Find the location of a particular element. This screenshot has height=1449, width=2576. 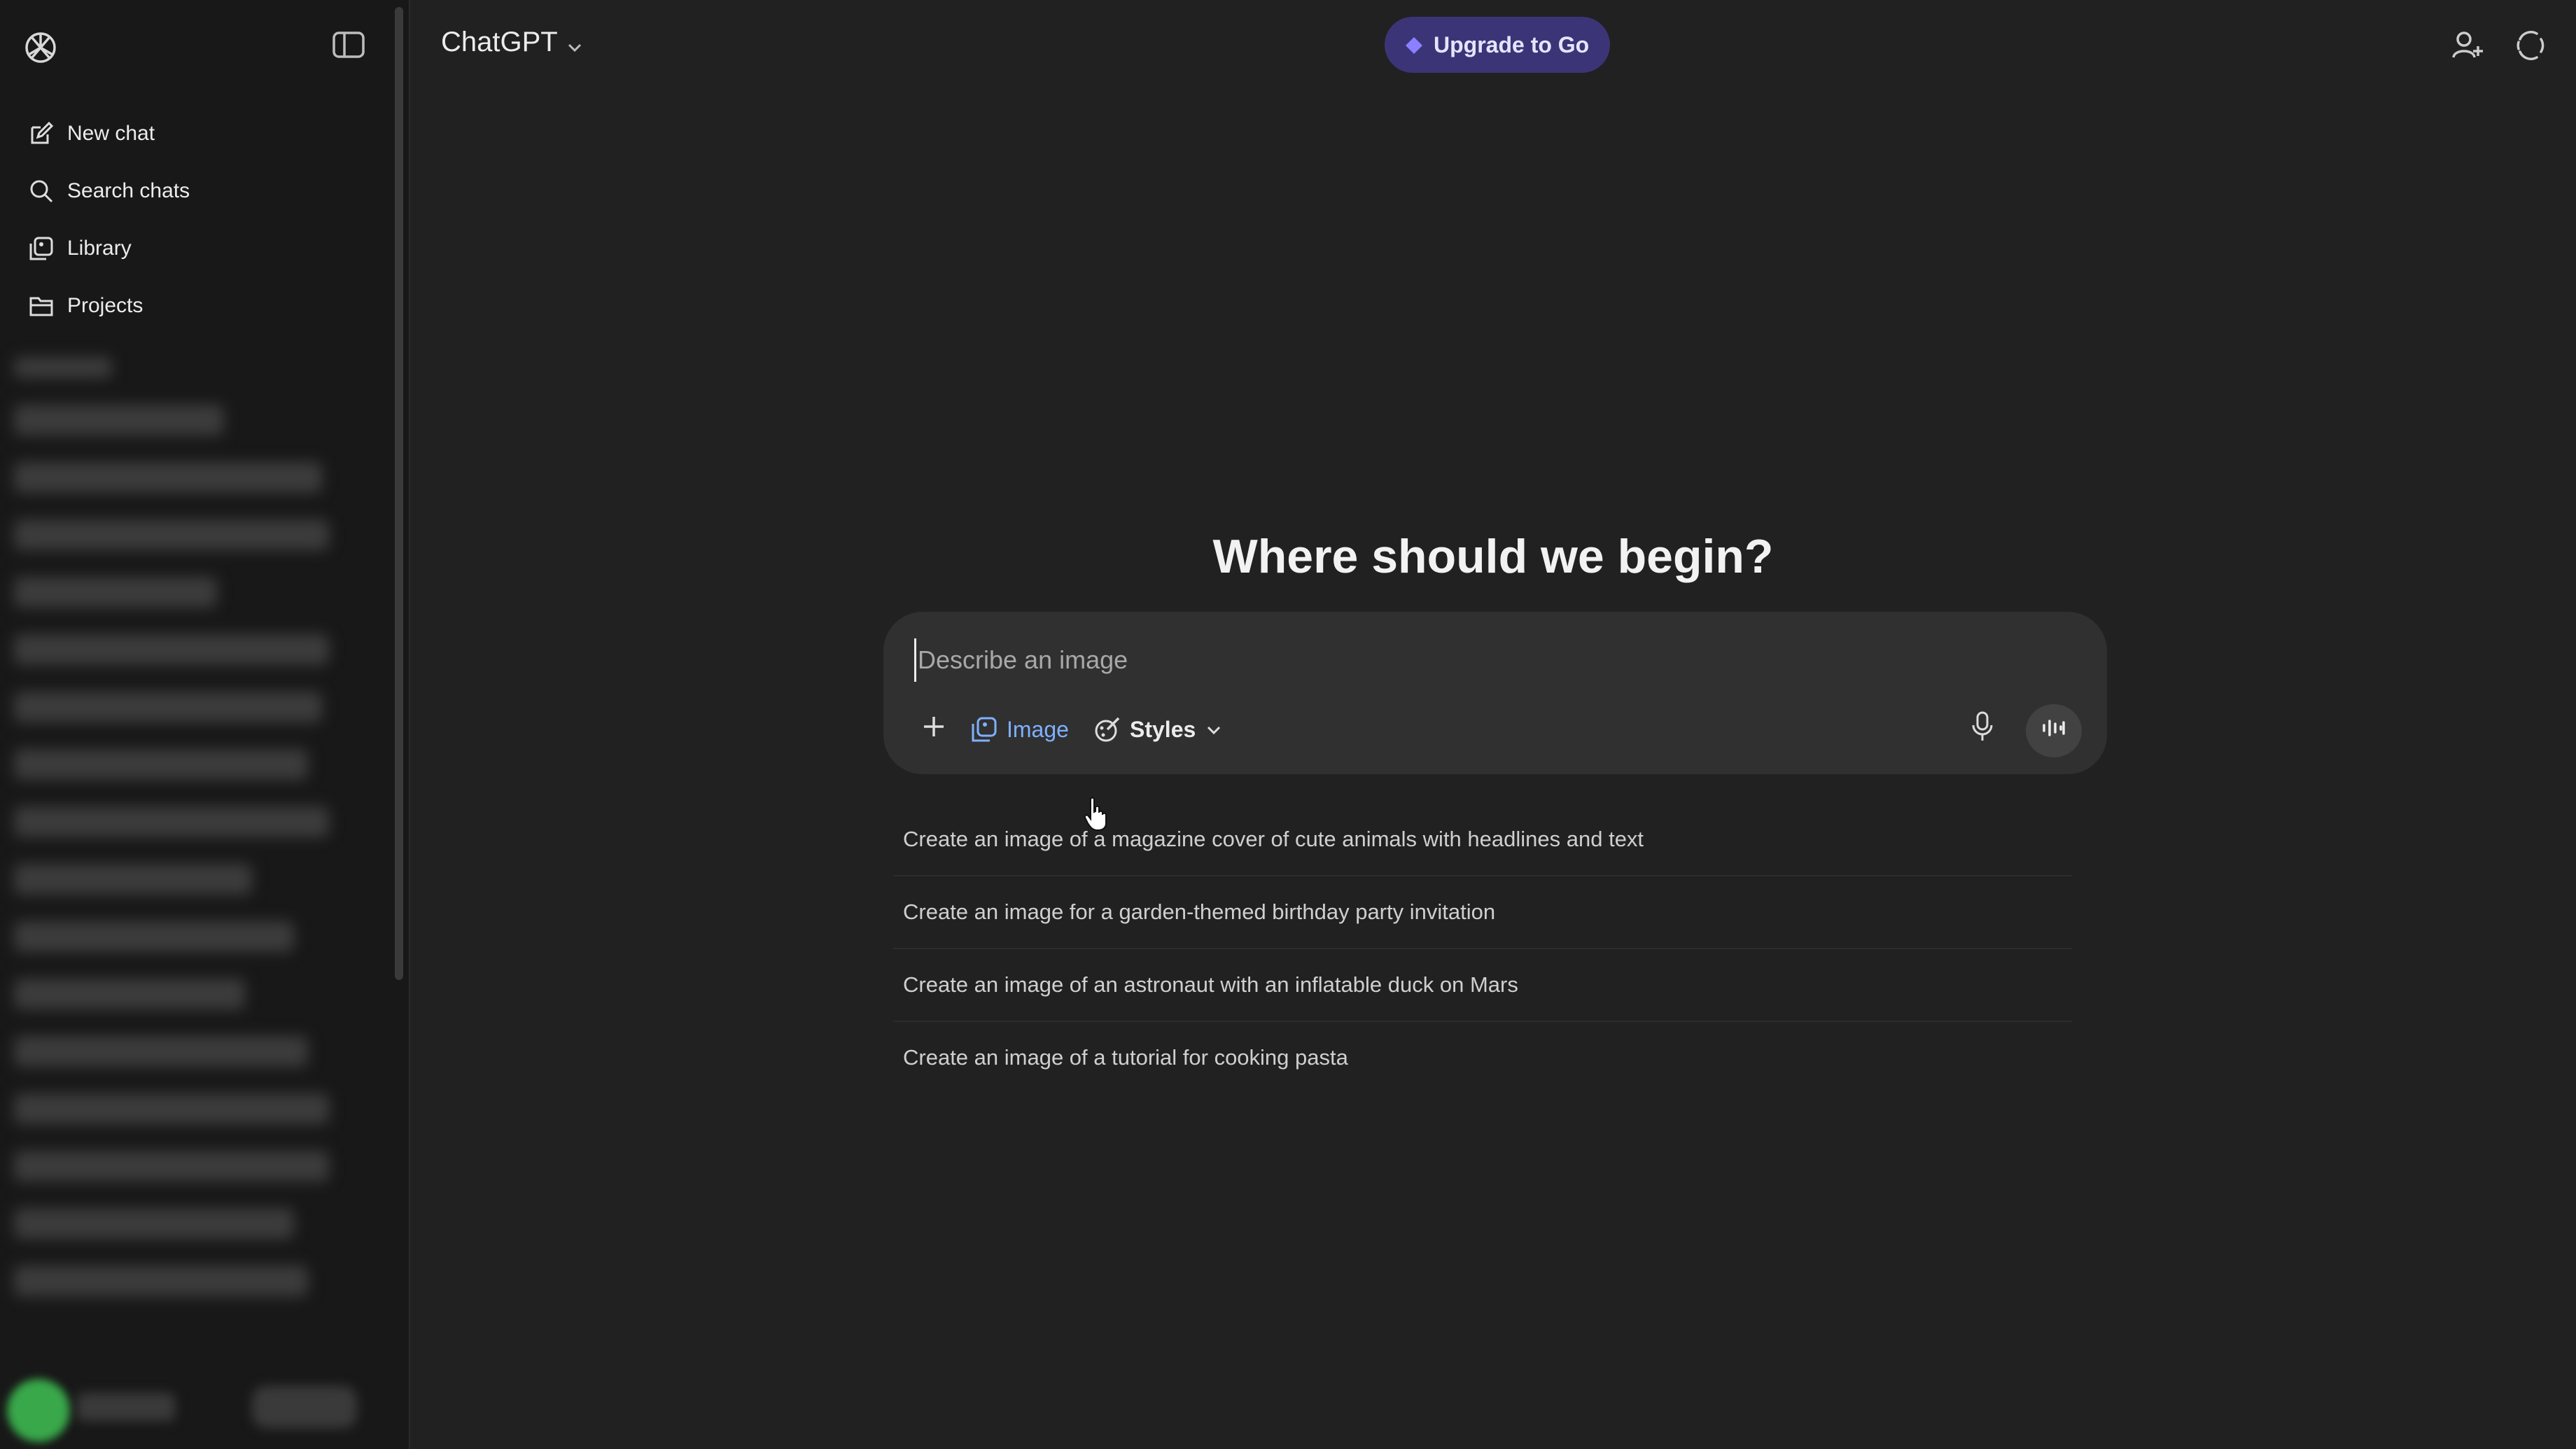

dictate-button is located at coordinates (1982, 729).